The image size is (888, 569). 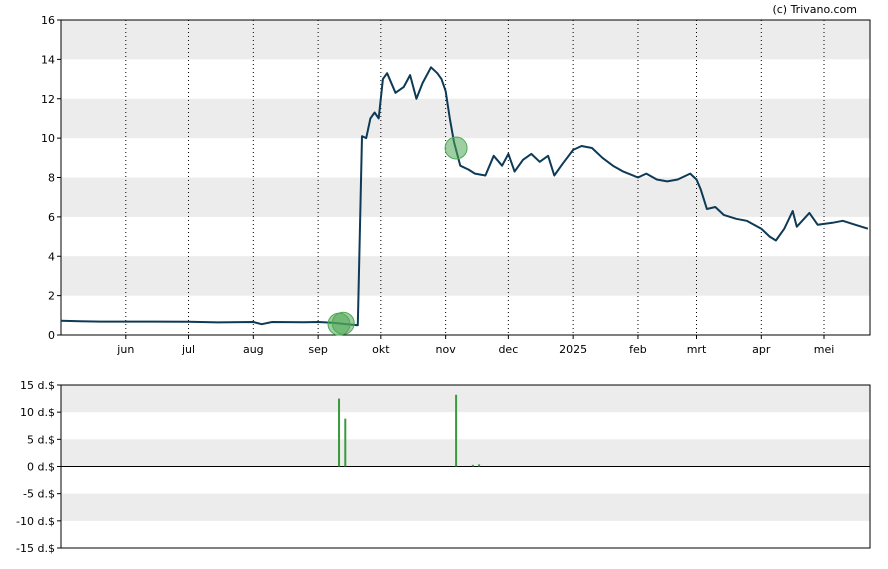 I want to click on x-tick-label: mrt, so click(x=697, y=349).